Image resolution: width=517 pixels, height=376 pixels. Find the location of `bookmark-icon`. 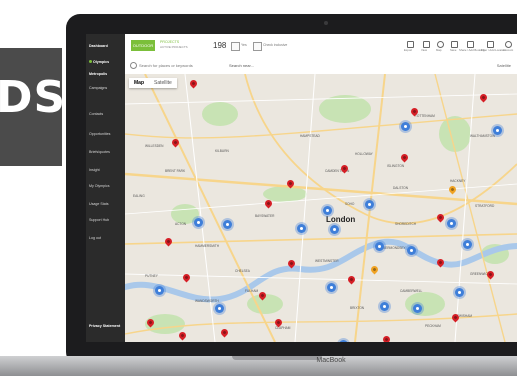

bookmark-icon is located at coordinates (454, 44).